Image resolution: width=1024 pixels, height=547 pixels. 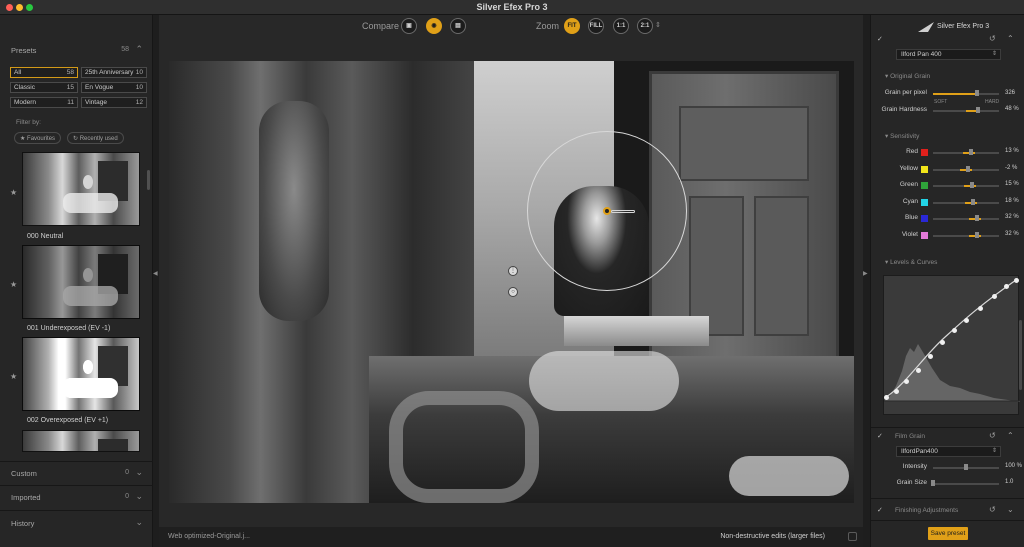 I want to click on color-swatch, so click(x=924, y=218).